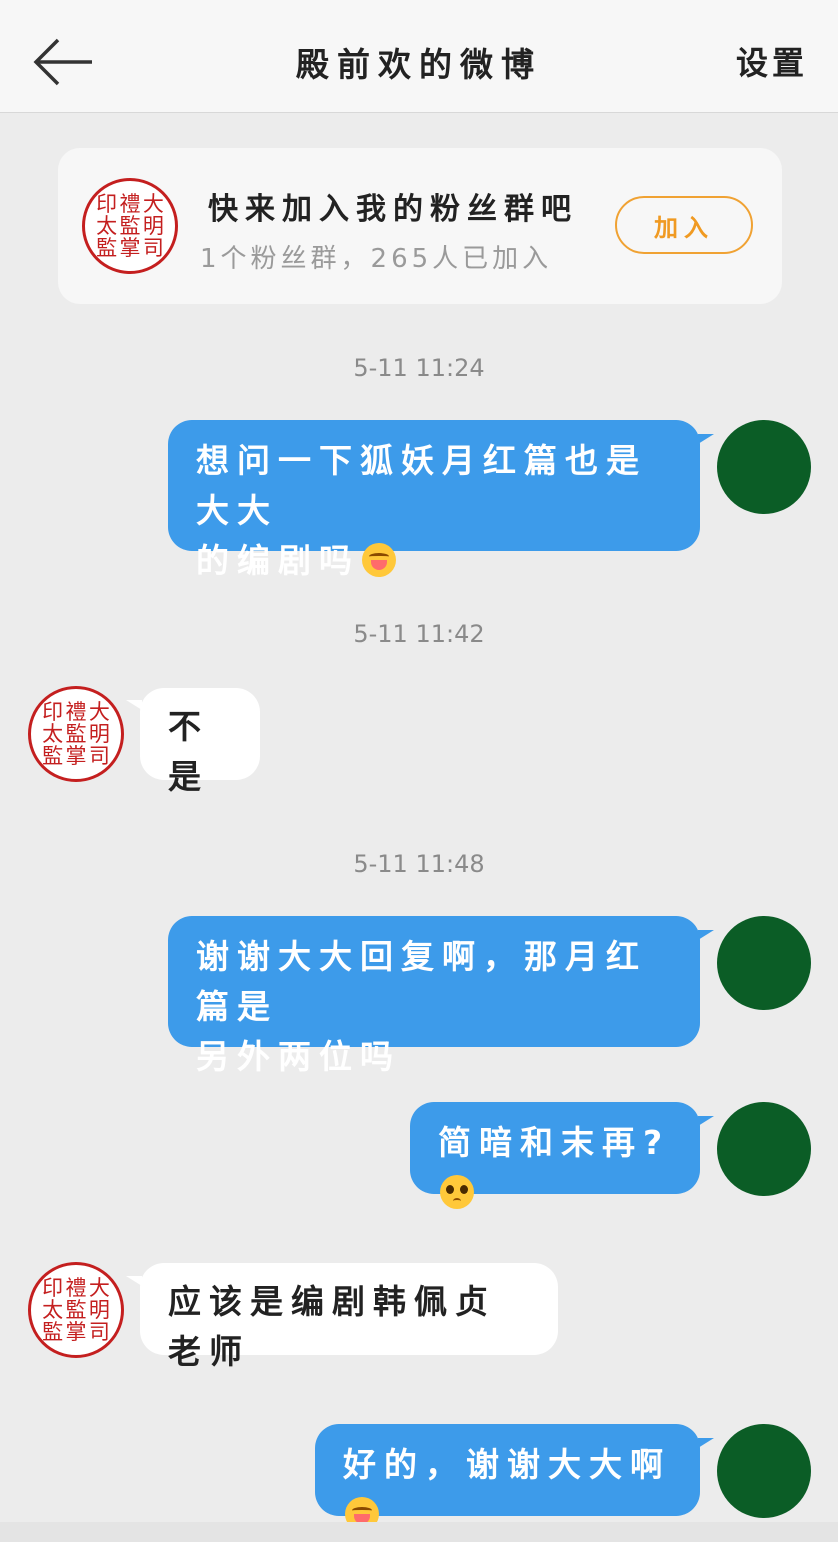 This screenshot has width=838, height=1542. What do you see at coordinates (507, 1464) in the screenshot?
I see `message-text: 好的，谢谢大大啊` at bounding box center [507, 1464].